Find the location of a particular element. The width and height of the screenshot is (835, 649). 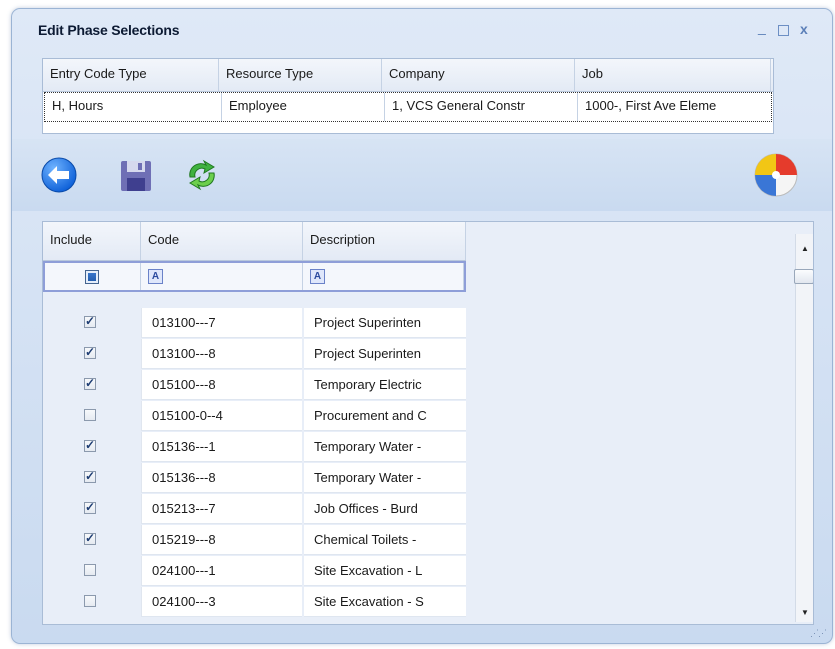

table-row: 024100---1 Site Excavation - L is located at coordinates (254, 571).